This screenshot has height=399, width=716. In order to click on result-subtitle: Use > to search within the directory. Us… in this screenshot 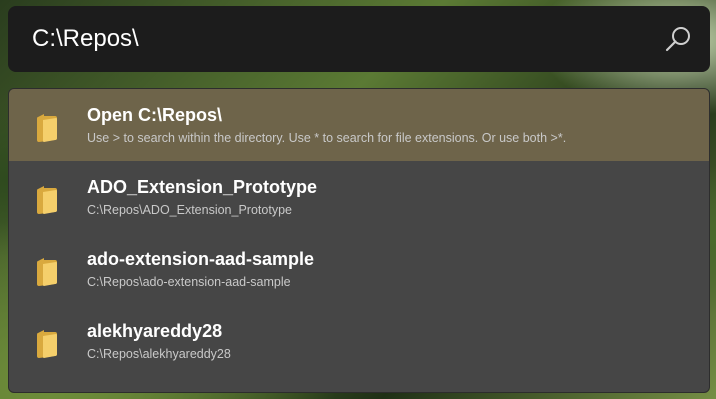, I will do `click(327, 138)`.